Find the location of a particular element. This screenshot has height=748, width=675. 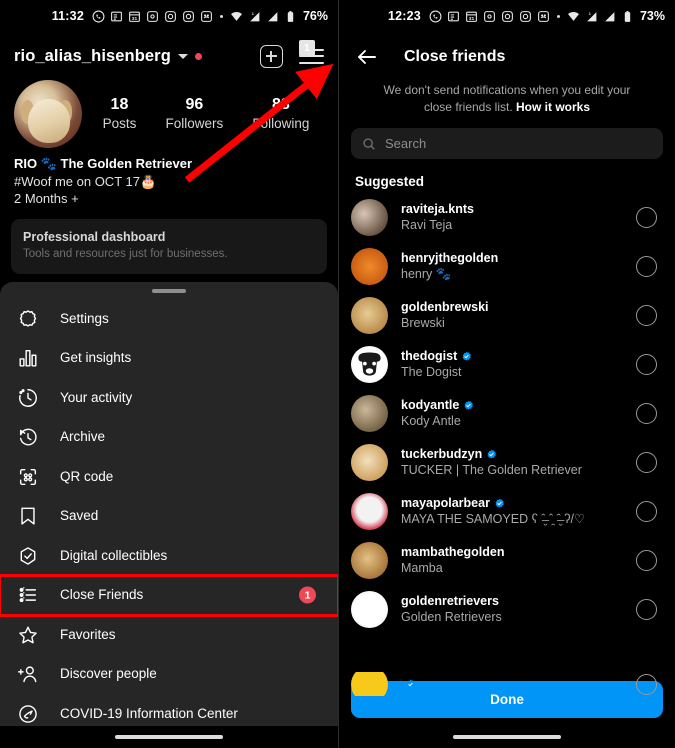

suggestion-row: kodyantle Kody Antle is located at coordinates (506, 413).